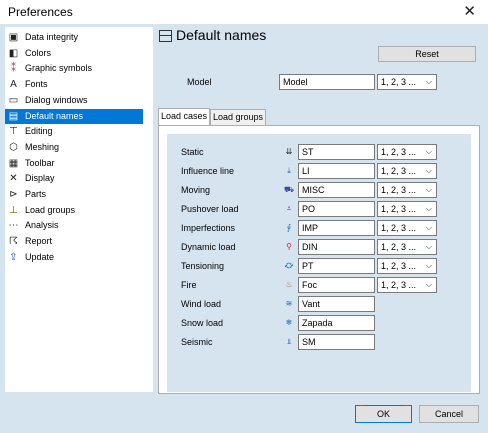 This screenshot has width=488, height=433. Describe the element at coordinates (289, 208) in the screenshot. I see `pushover-load-icon: ⩡` at that location.